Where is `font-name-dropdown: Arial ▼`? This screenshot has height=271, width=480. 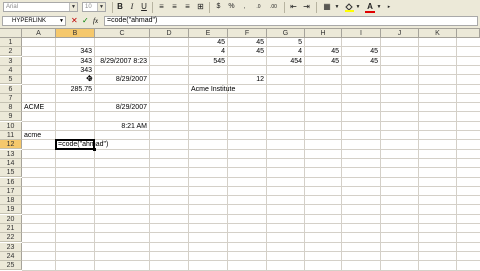
font-name-dropdown: Arial ▼ is located at coordinates (40, 7).